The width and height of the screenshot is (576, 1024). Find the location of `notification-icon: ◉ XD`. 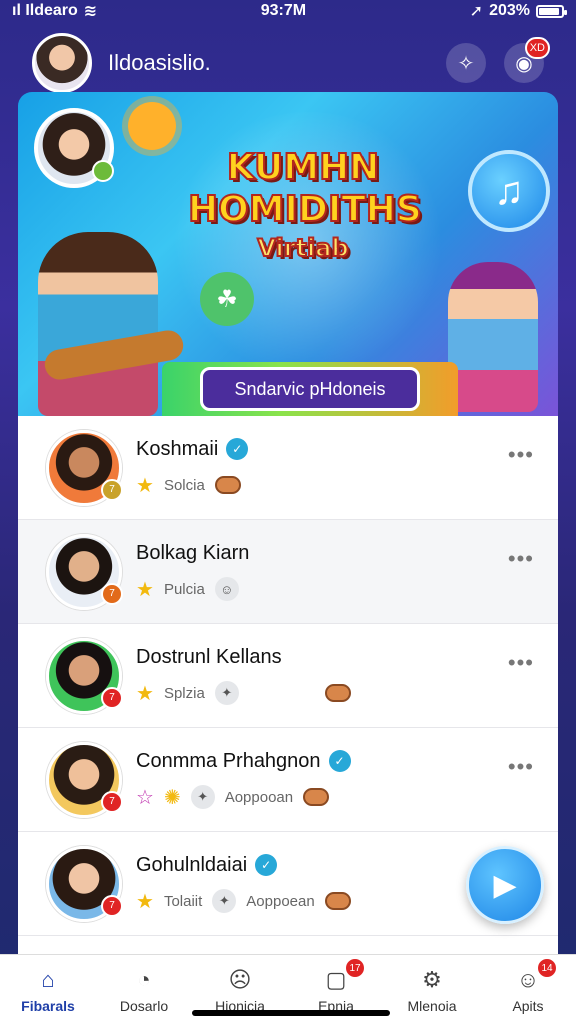

notification-icon: ◉ XD is located at coordinates (527, 60).